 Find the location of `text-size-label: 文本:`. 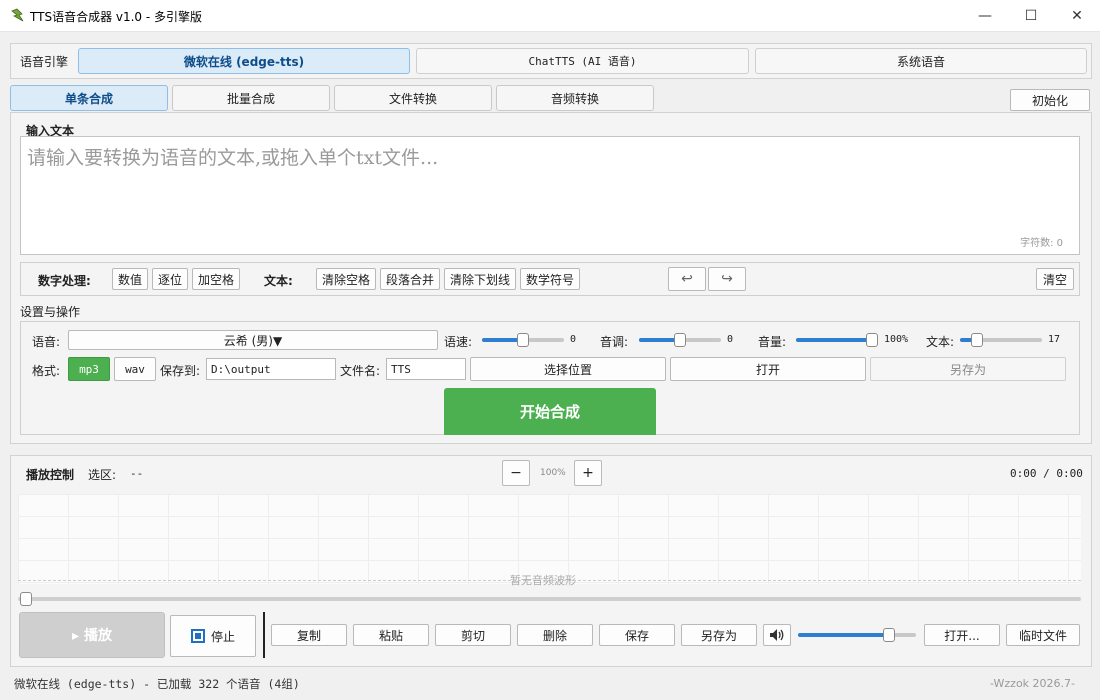

text-size-label: 文本: is located at coordinates (940, 342).